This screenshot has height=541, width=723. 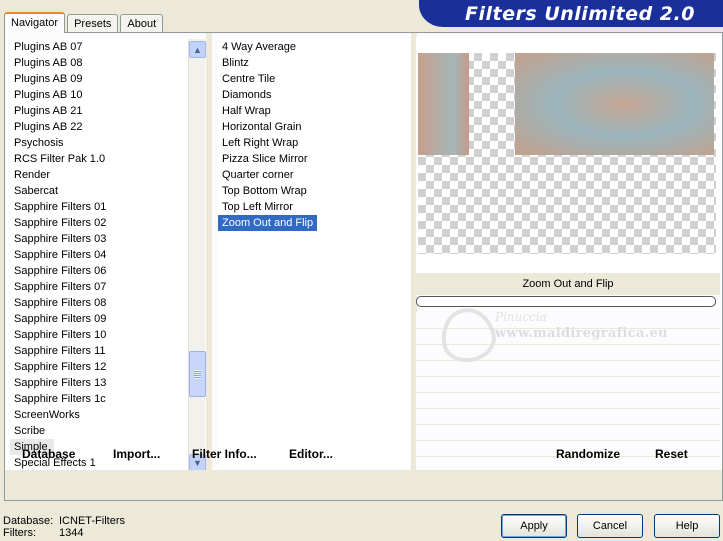 What do you see at coordinates (100, 175) in the screenshot?
I see `category-item: Render` at bounding box center [100, 175].